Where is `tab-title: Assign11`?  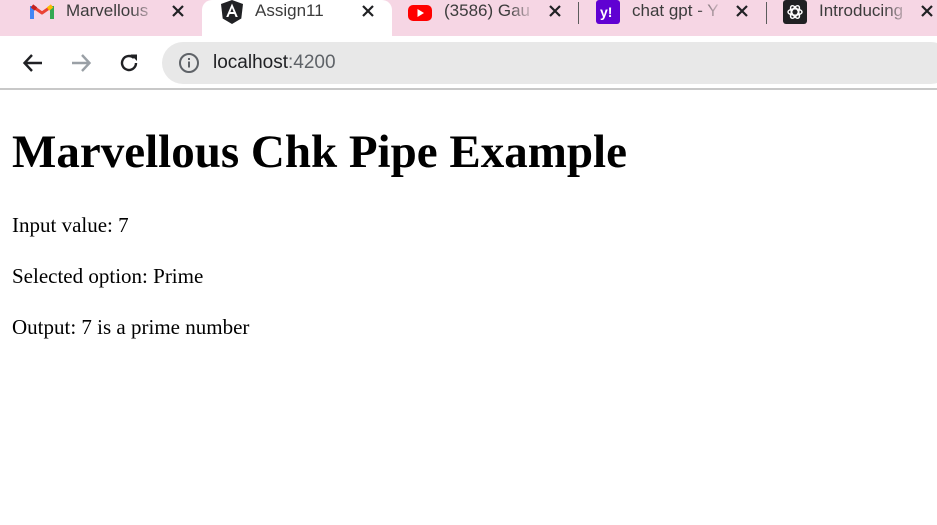
tab-title: Assign11 is located at coordinates (289, 10).